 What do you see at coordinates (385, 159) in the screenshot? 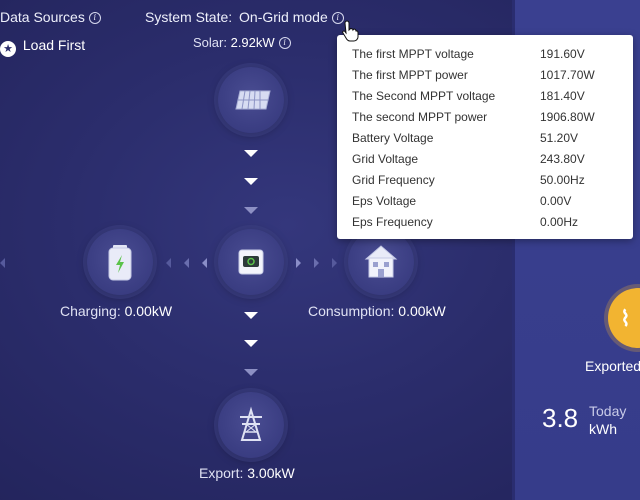
I see `tooltip-row-label: Grid Voltage` at bounding box center [385, 159].